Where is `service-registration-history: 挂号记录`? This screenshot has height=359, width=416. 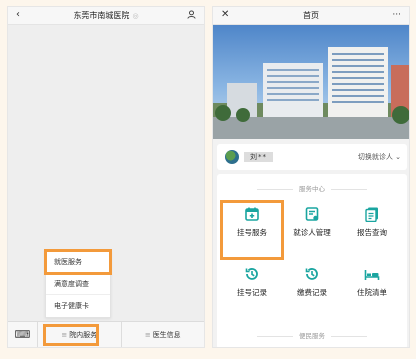
service-registration-history: 挂号记录 is located at coordinates (252, 288).